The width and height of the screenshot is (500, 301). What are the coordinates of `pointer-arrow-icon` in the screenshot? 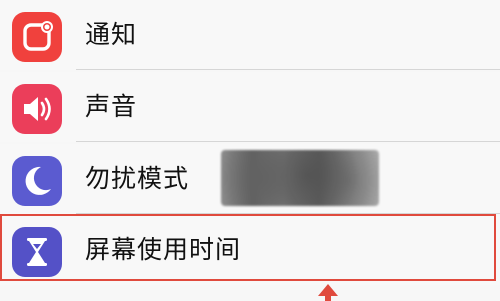 It's located at (328, 292).